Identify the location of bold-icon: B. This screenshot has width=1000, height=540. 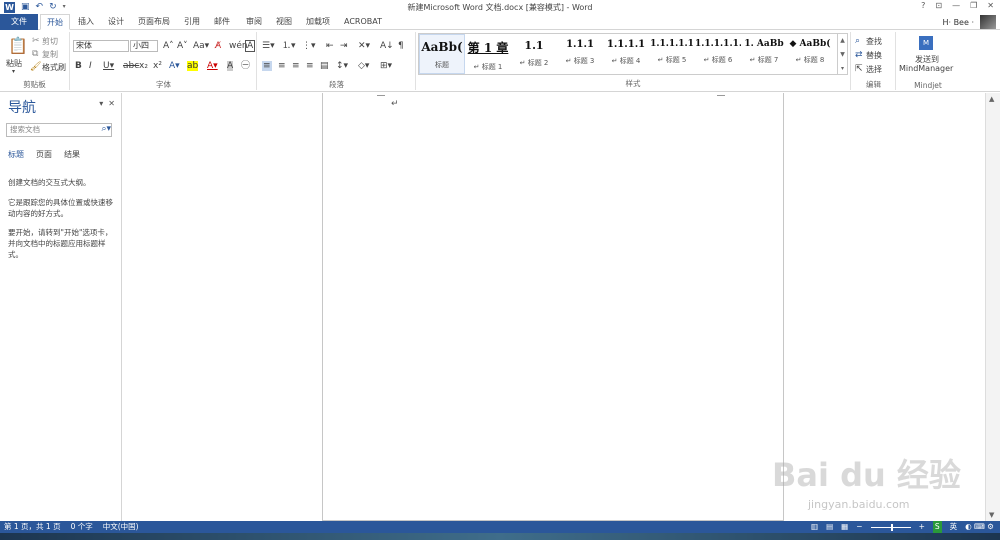
(78, 66).